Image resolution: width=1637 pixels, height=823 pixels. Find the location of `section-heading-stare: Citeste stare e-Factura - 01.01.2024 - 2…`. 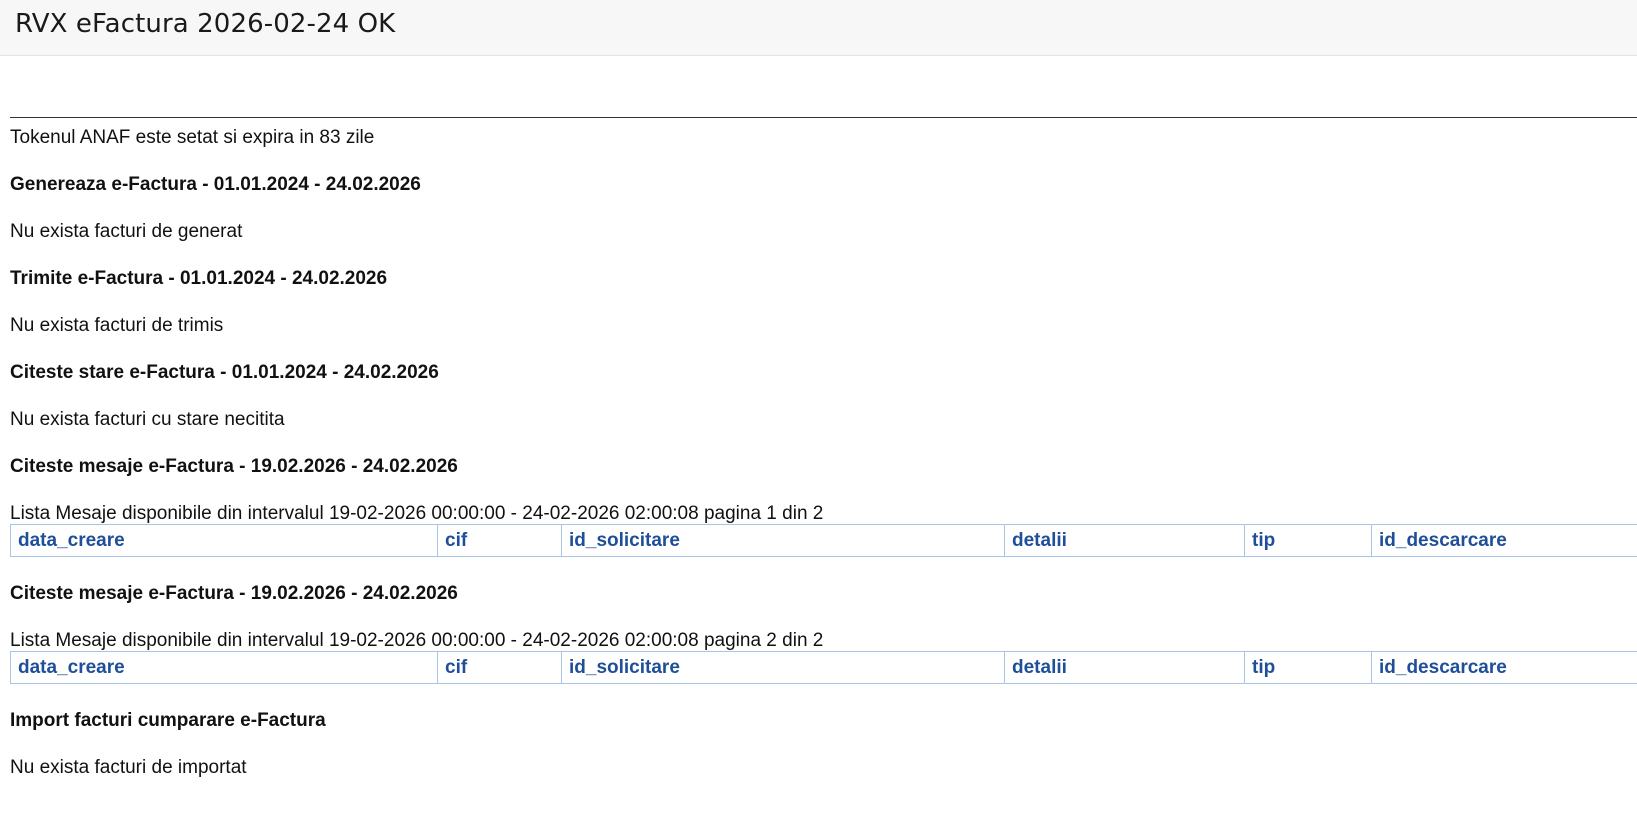

section-heading-stare: Citeste stare e-Factura - 01.01.2024 - 2… is located at coordinates (224, 372).